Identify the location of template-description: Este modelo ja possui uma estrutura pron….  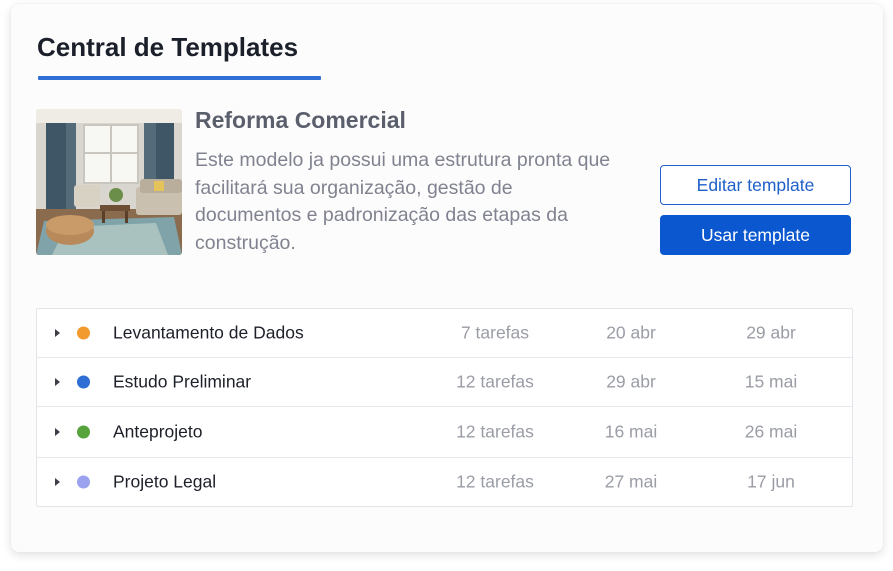
(403, 201).